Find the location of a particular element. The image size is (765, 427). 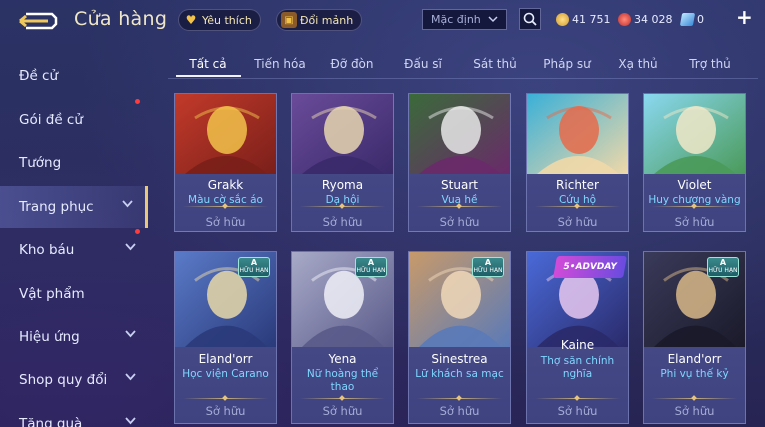

diamond-currency: 0 is located at coordinates (691, 19).